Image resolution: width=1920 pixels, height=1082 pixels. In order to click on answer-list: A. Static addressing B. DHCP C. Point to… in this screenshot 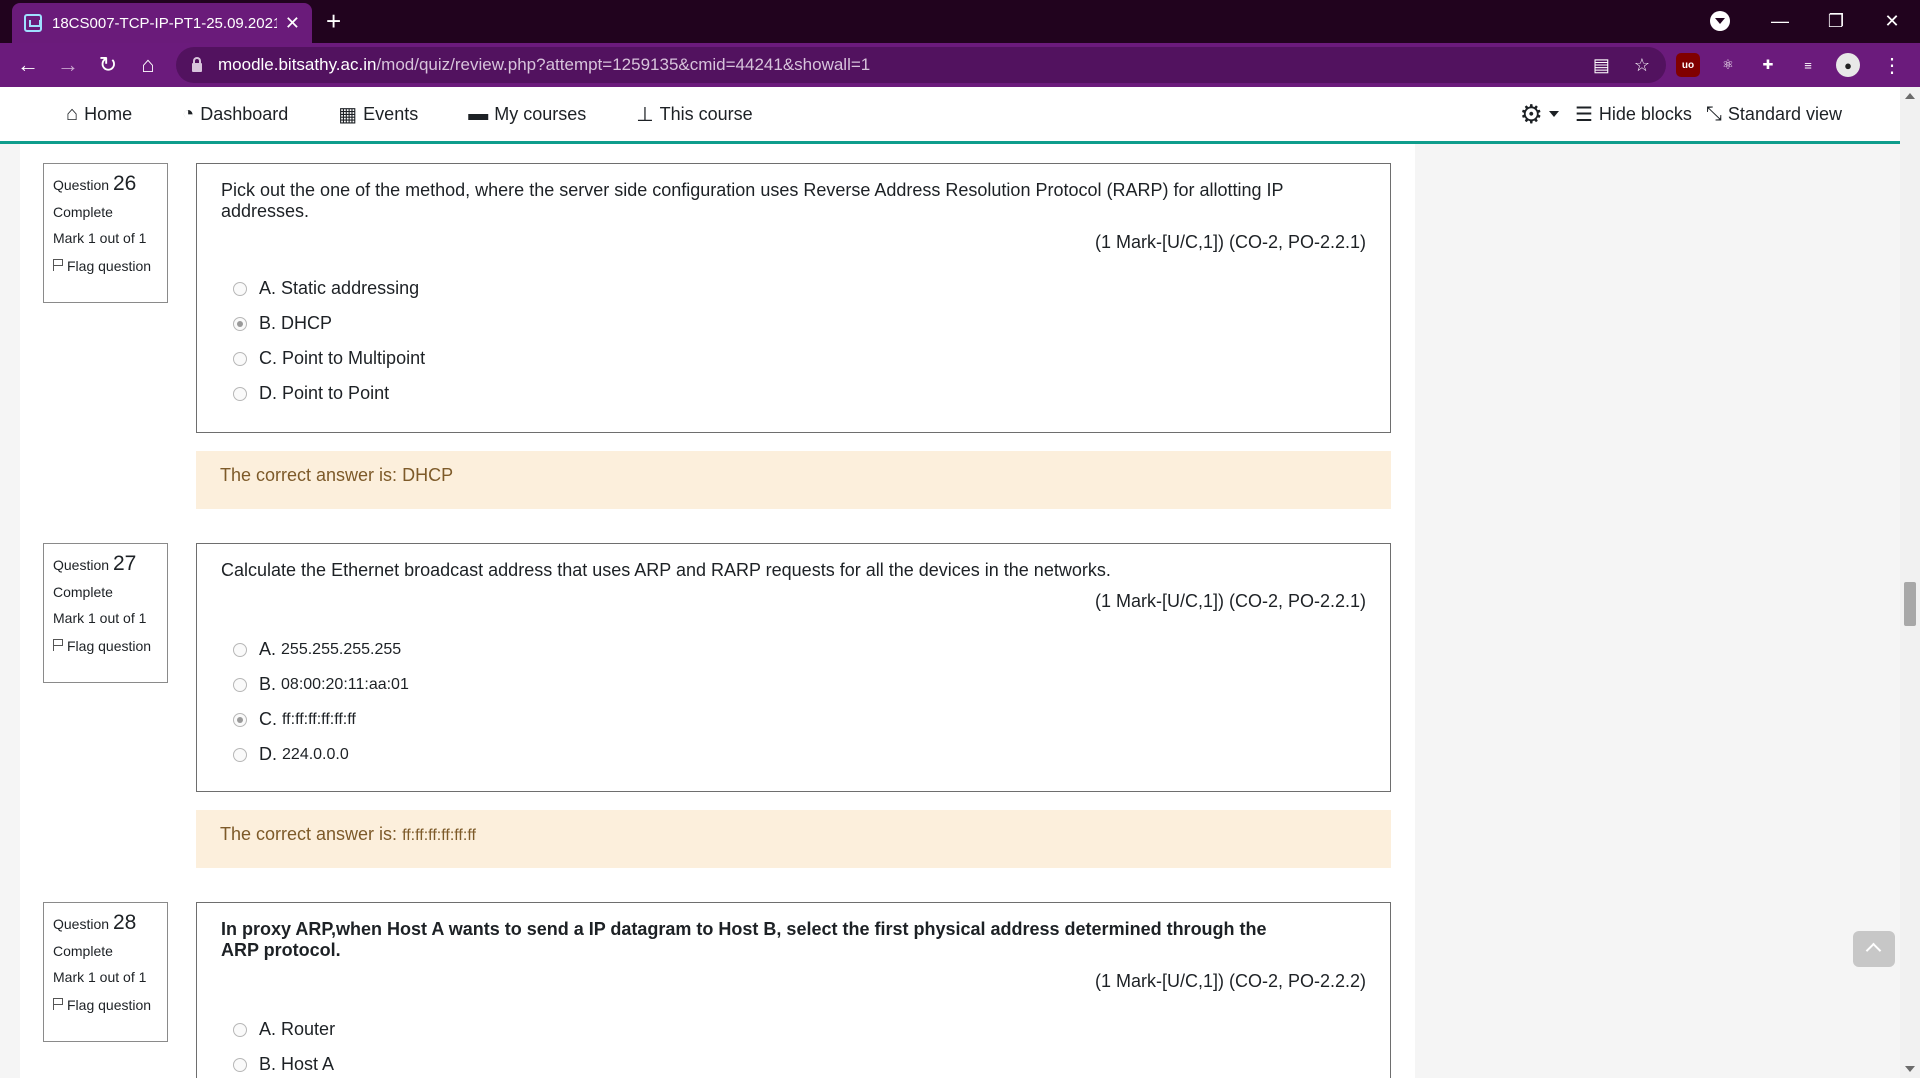, I will do `click(793, 341)`.